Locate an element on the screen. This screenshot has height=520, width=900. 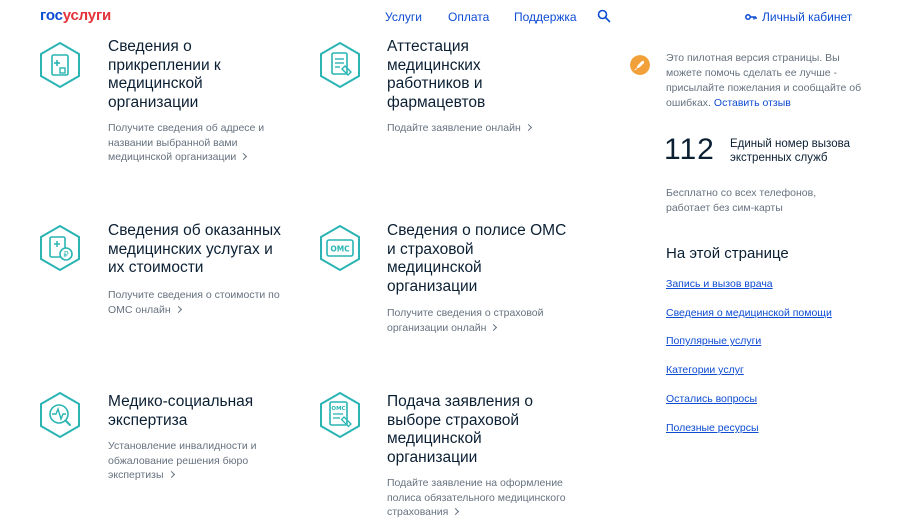
emergency-number-label: Единый номер вызова экстренных служб is located at coordinates (790, 151).